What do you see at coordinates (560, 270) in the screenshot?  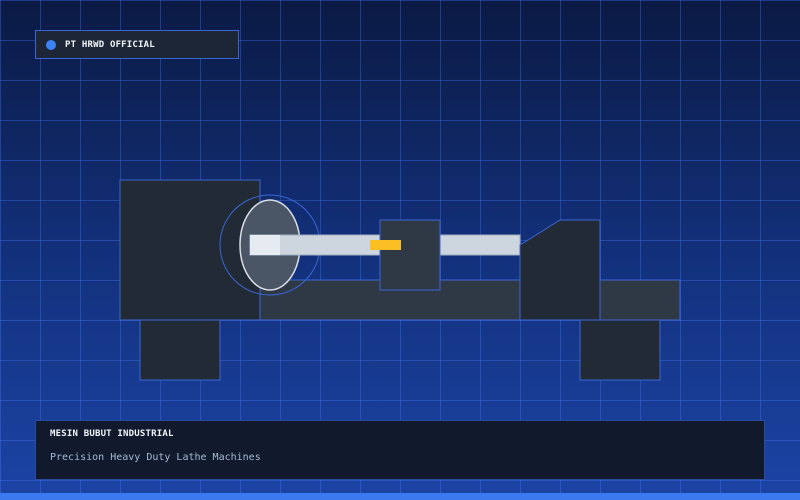 I see `lathe-tailstock` at bounding box center [560, 270].